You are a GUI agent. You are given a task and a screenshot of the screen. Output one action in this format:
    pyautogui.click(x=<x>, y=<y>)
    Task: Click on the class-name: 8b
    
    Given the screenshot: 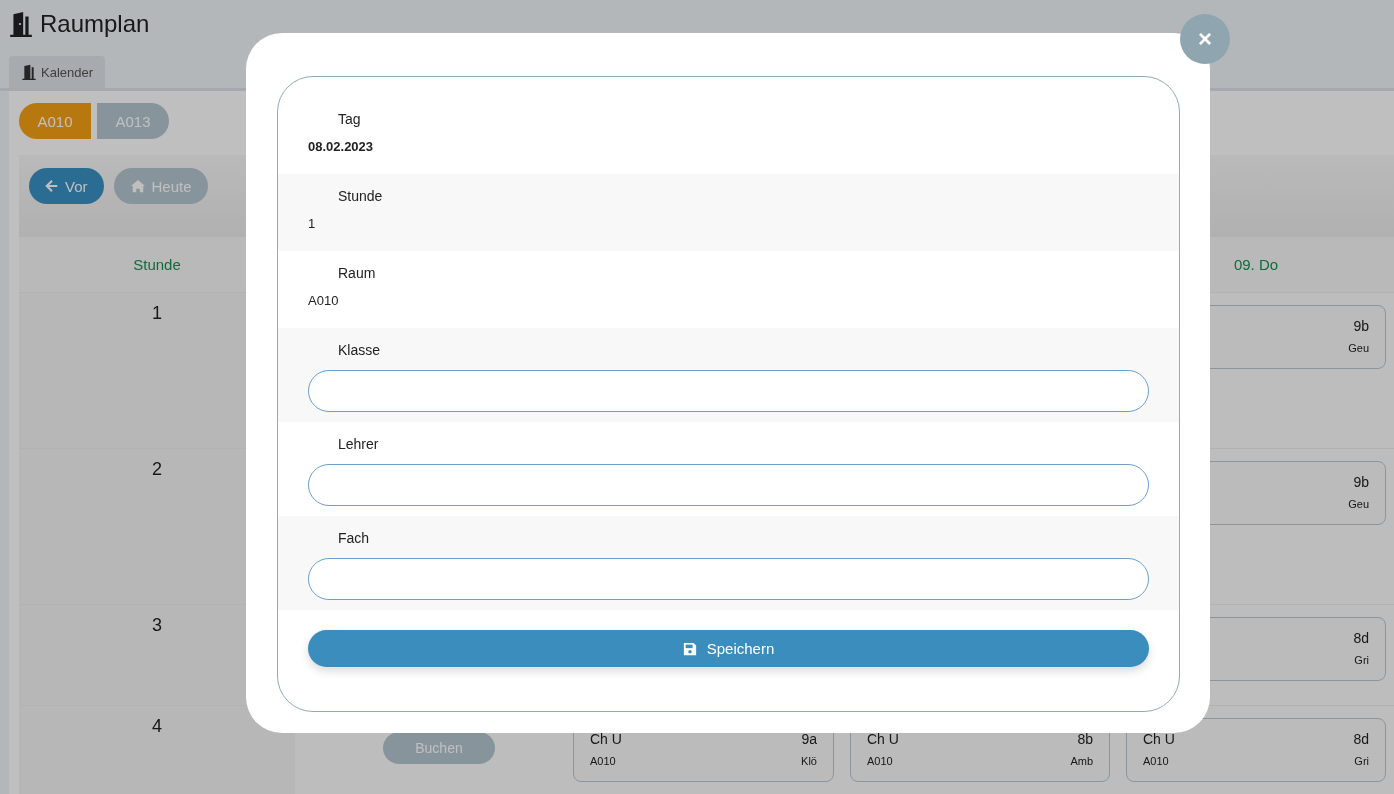 What is the action you would take?
    pyautogui.click(x=1085, y=739)
    